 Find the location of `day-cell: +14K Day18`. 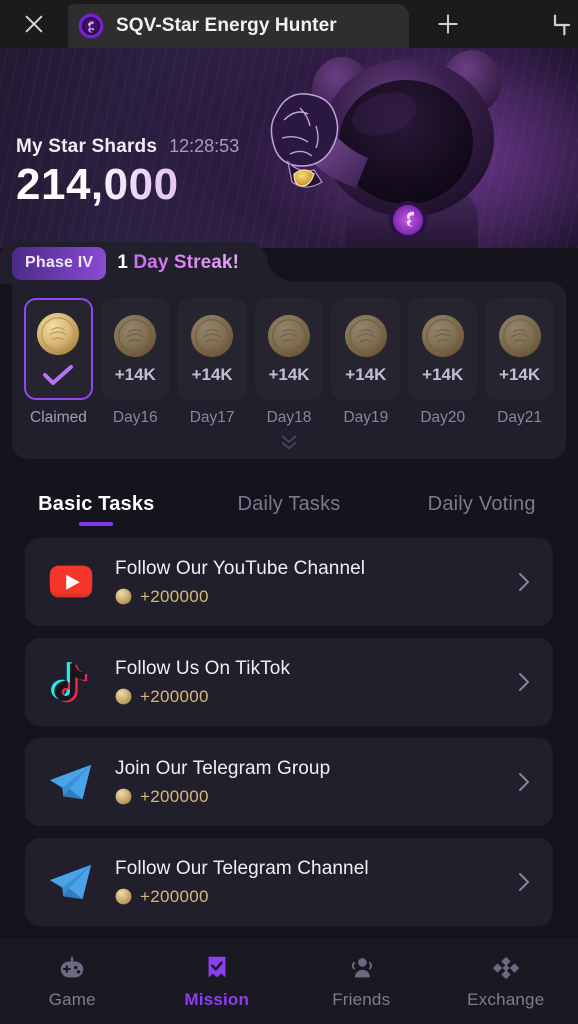

day-cell: +14K Day18 is located at coordinates (289, 362).